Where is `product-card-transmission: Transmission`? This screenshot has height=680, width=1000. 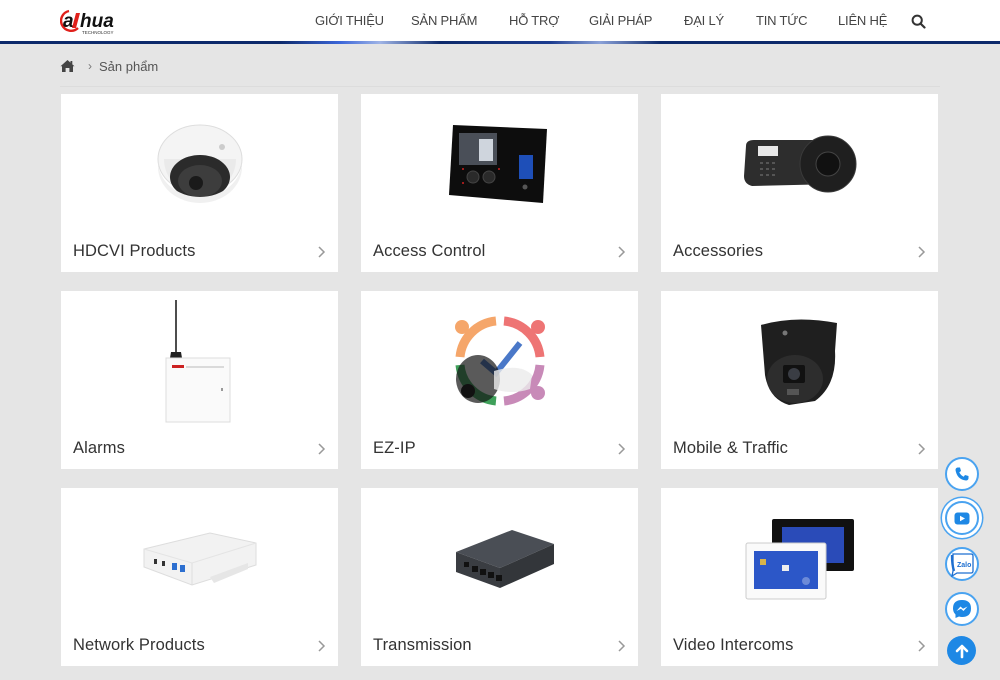 product-card-transmission: Transmission is located at coordinates (499, 577).